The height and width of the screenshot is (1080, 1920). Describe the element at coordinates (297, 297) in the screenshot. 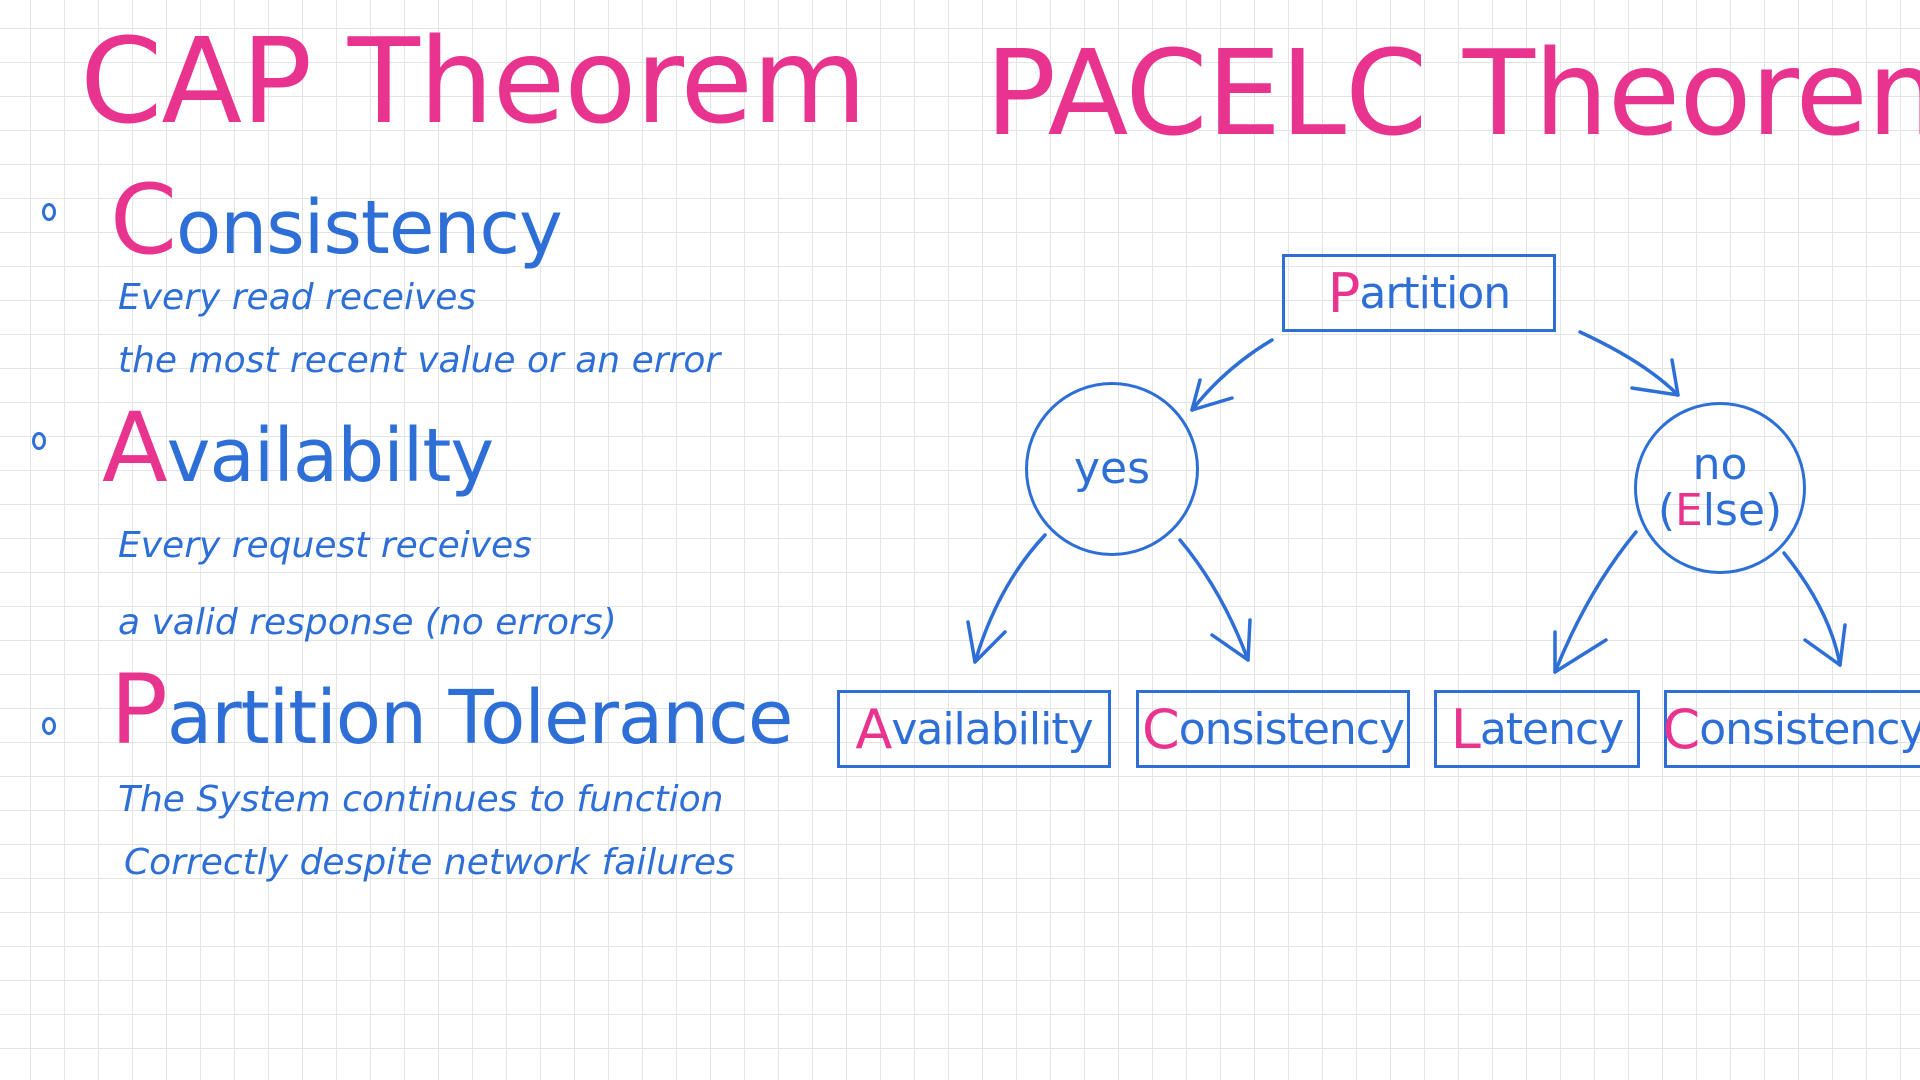

I see `cap-desc-consistency-line1: Every read receives` at that location.